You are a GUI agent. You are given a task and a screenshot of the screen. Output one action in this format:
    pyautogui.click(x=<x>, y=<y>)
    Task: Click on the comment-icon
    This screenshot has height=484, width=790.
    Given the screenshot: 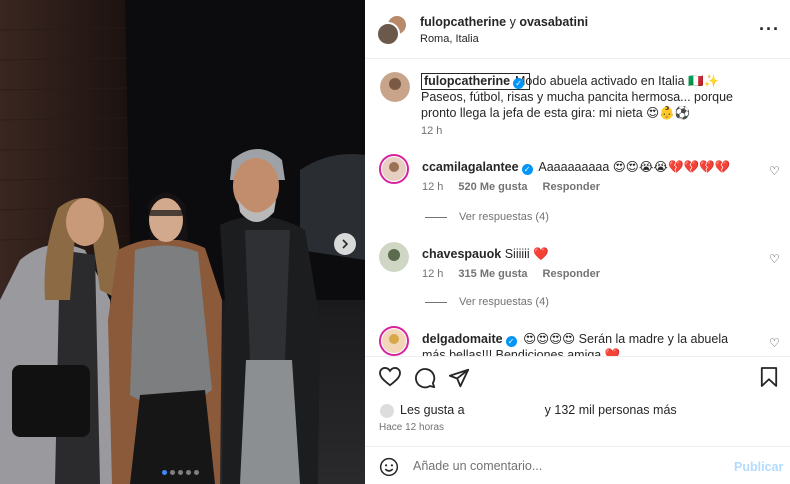 What is the action you would take?
    pyautogui.click(x=425, y=378)
    